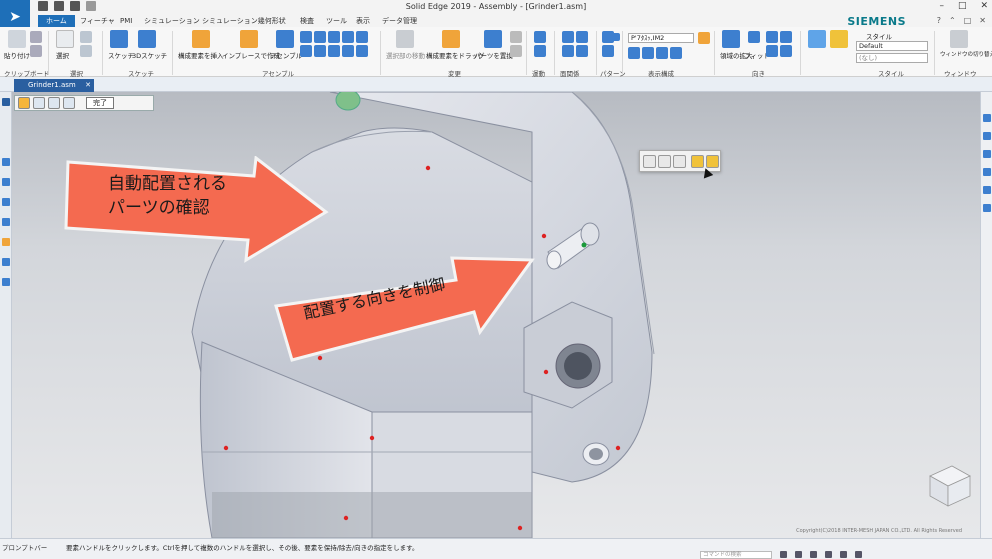  What do you see at coordinates (334, 51) in the screenshot?
I see `cam-icon` at bounding box center [334, 51].